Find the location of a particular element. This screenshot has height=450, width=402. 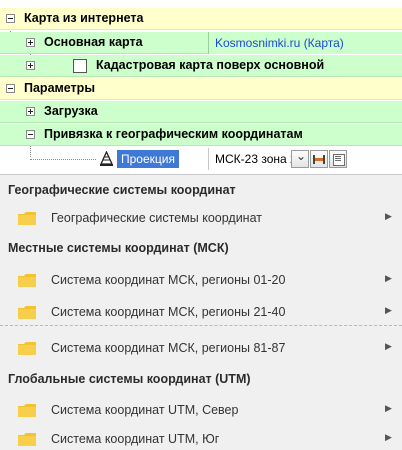

tree-row-parameters: Параметры is located at coordinates (201, 89).